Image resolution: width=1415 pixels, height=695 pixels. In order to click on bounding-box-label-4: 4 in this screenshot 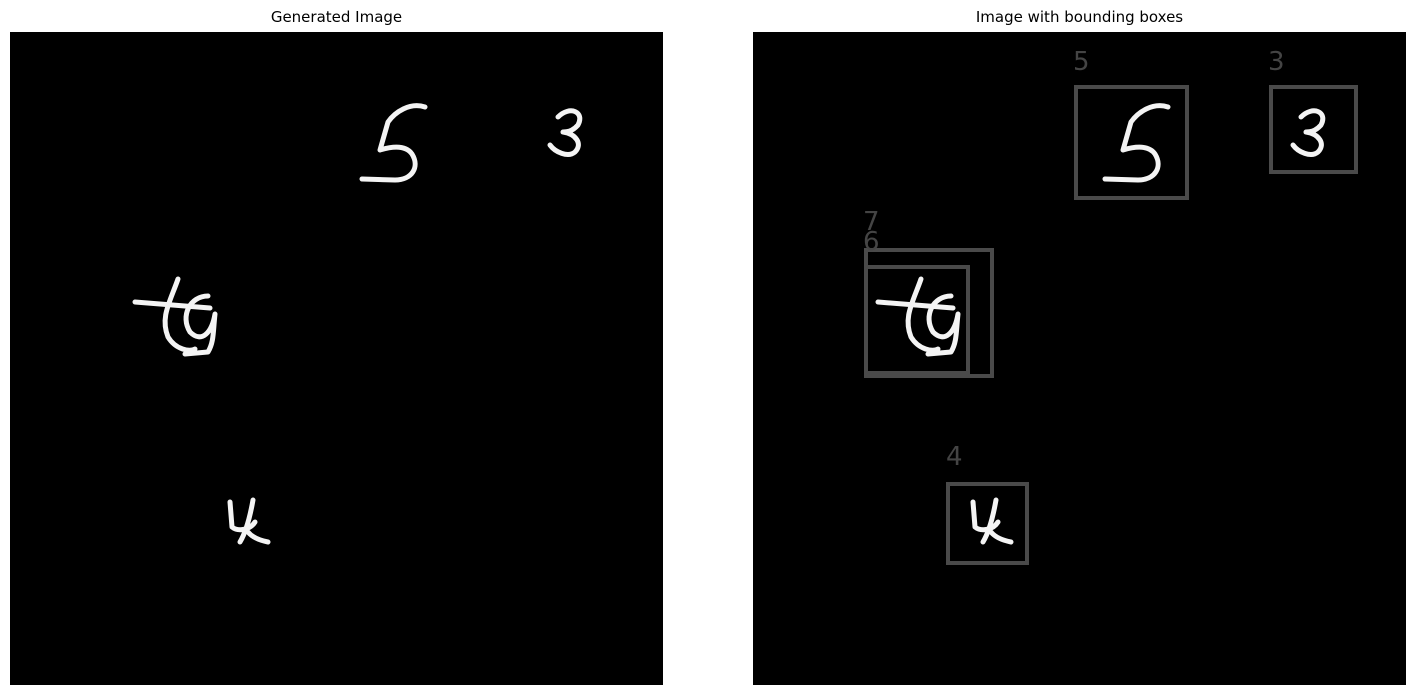, I will do `click(954, 457)`.